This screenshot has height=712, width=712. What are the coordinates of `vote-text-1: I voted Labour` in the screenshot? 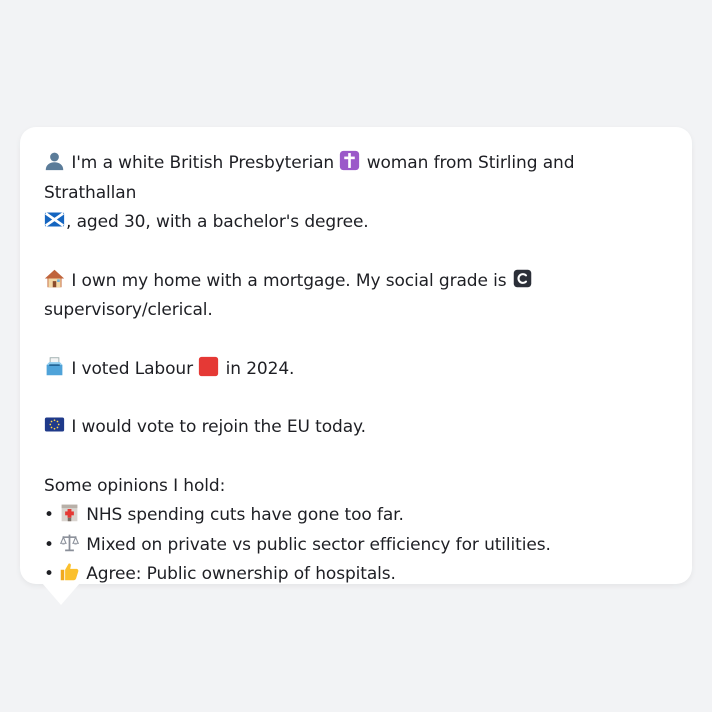 It's located at (132, 368).